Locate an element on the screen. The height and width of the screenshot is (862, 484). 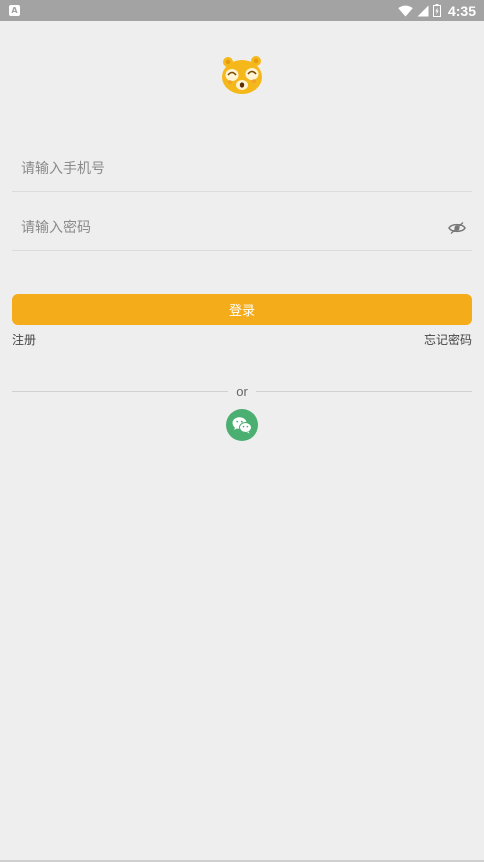
password-input is located at coordinates (221, 228).